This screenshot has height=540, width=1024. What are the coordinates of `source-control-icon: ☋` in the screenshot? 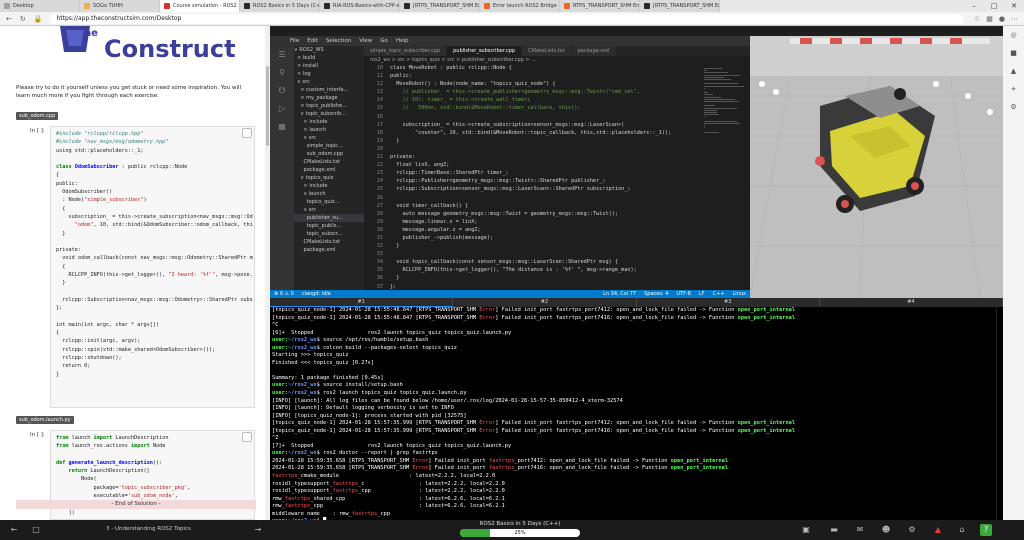 It's located at (282, 91).